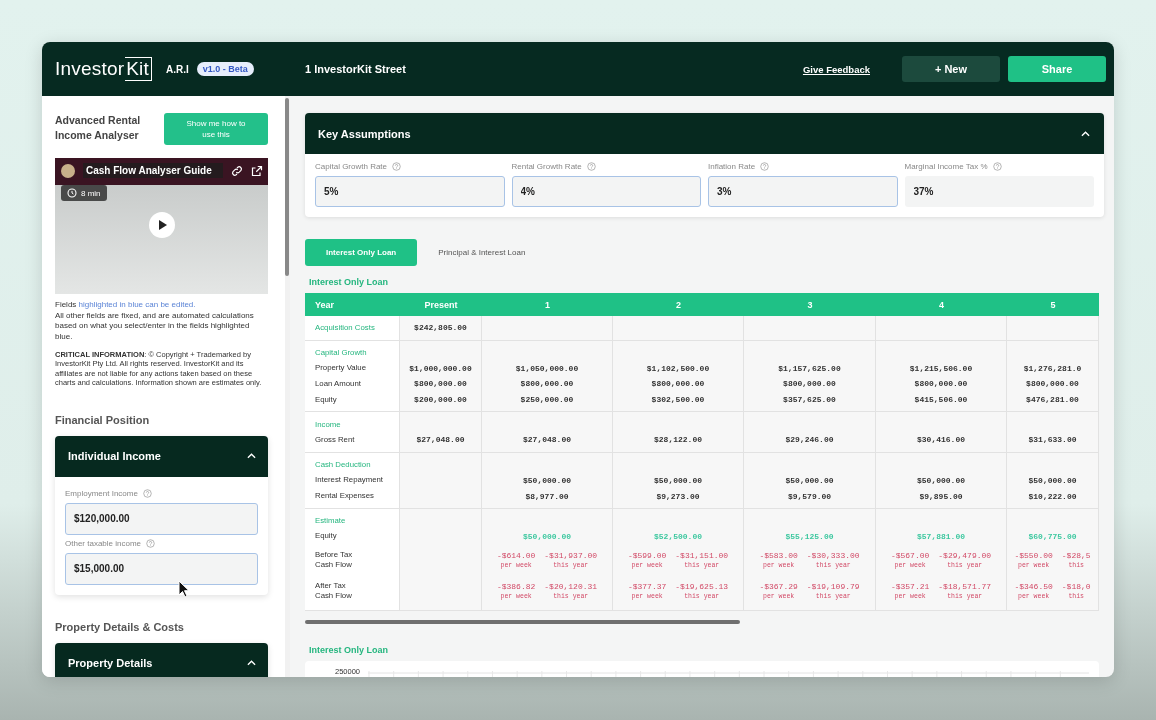  Describe the element at coordinates (803, 191) in the screenshot. I see `input-field: 3%` at that location.